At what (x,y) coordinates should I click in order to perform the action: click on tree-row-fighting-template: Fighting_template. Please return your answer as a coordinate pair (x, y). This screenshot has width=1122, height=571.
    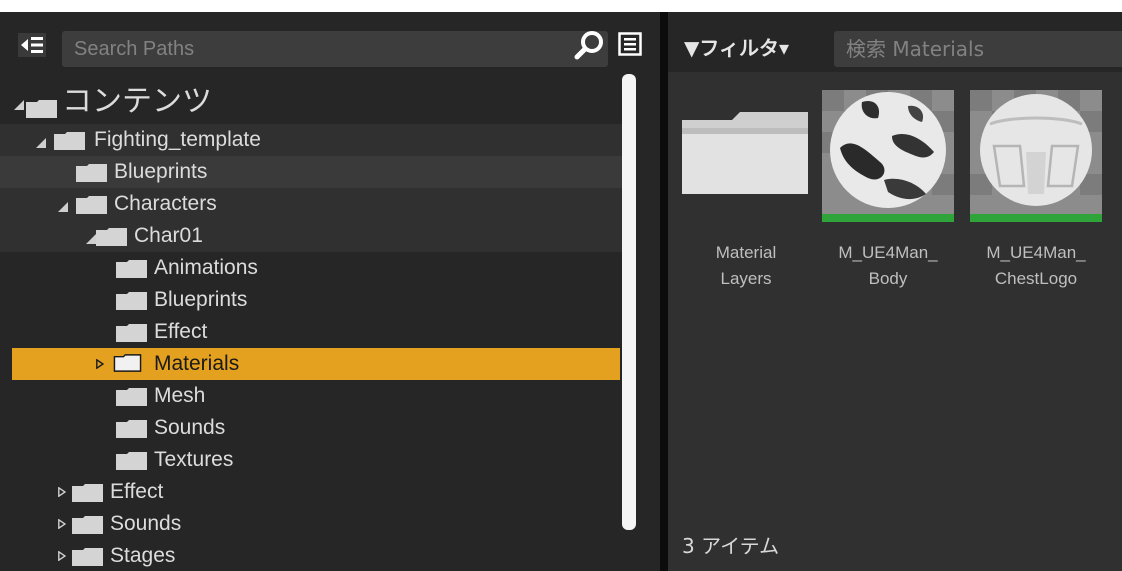
    Looking at the image, I should click on (314, 140).